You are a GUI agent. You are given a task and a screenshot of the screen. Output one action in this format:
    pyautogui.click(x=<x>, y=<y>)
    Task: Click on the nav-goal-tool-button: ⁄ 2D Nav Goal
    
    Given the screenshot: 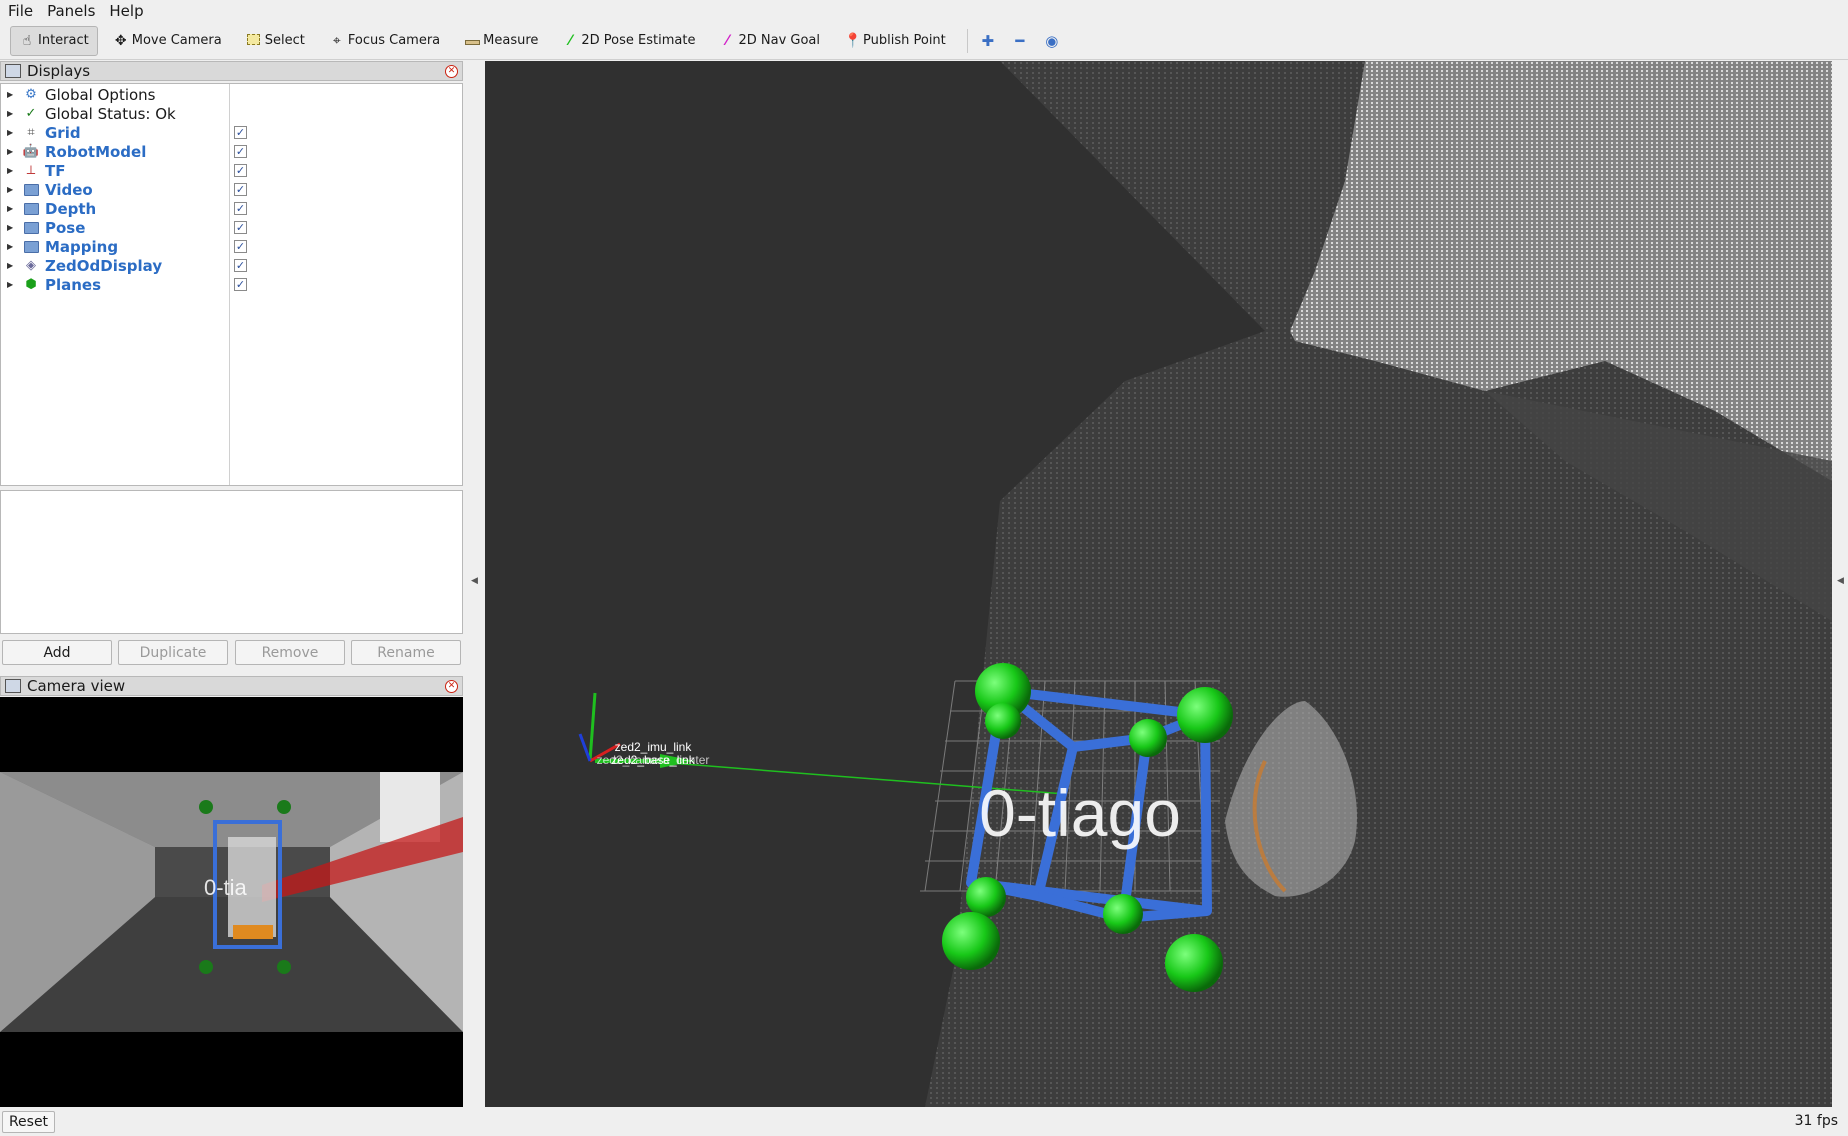 What is the action you would take?
    pyautogui.click(x=769, y=41)
    